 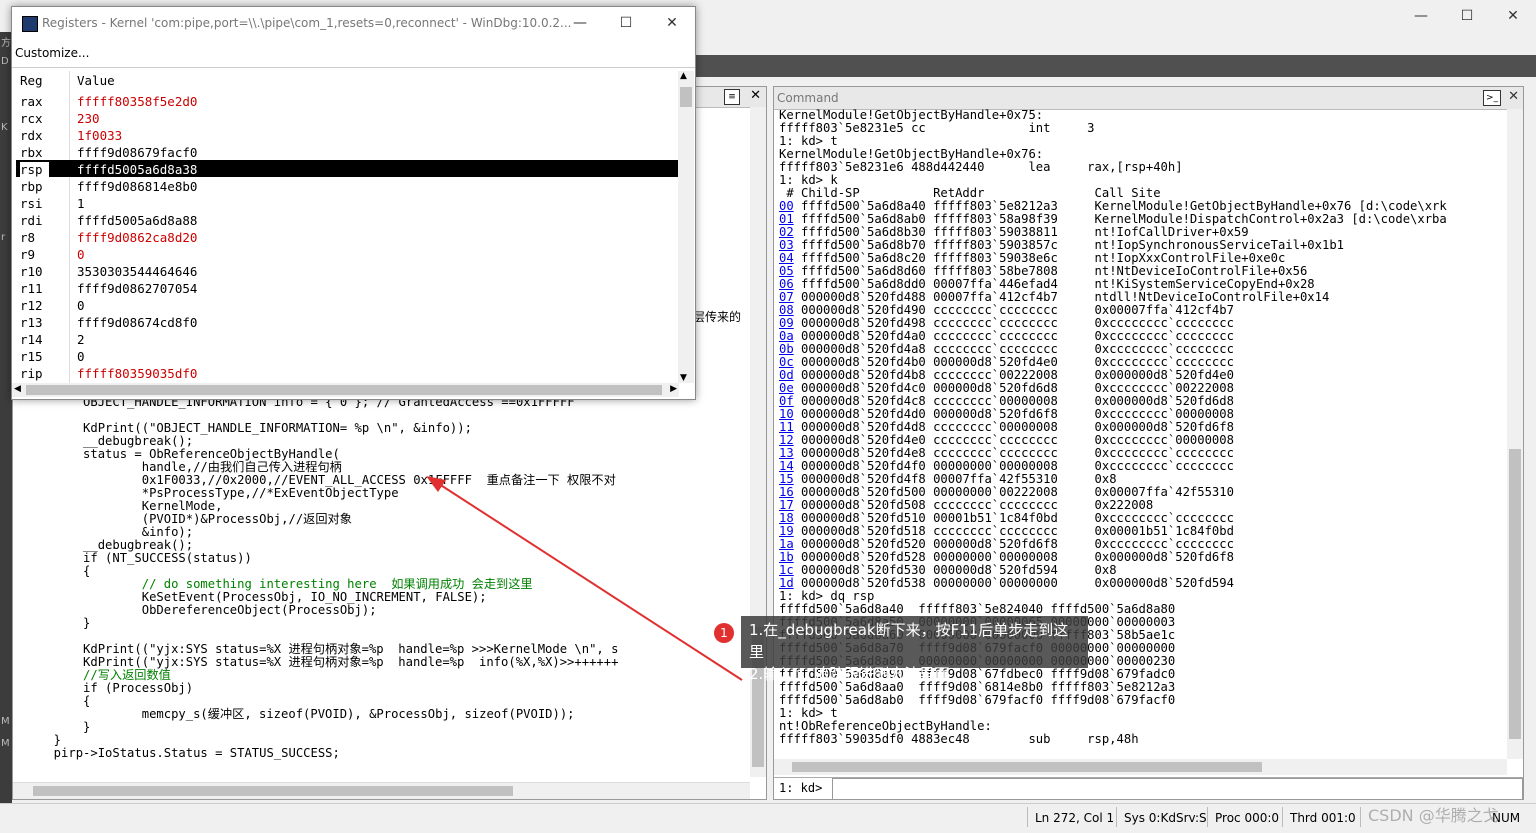 I want to click on command-input, so click(x=1177, y=789).